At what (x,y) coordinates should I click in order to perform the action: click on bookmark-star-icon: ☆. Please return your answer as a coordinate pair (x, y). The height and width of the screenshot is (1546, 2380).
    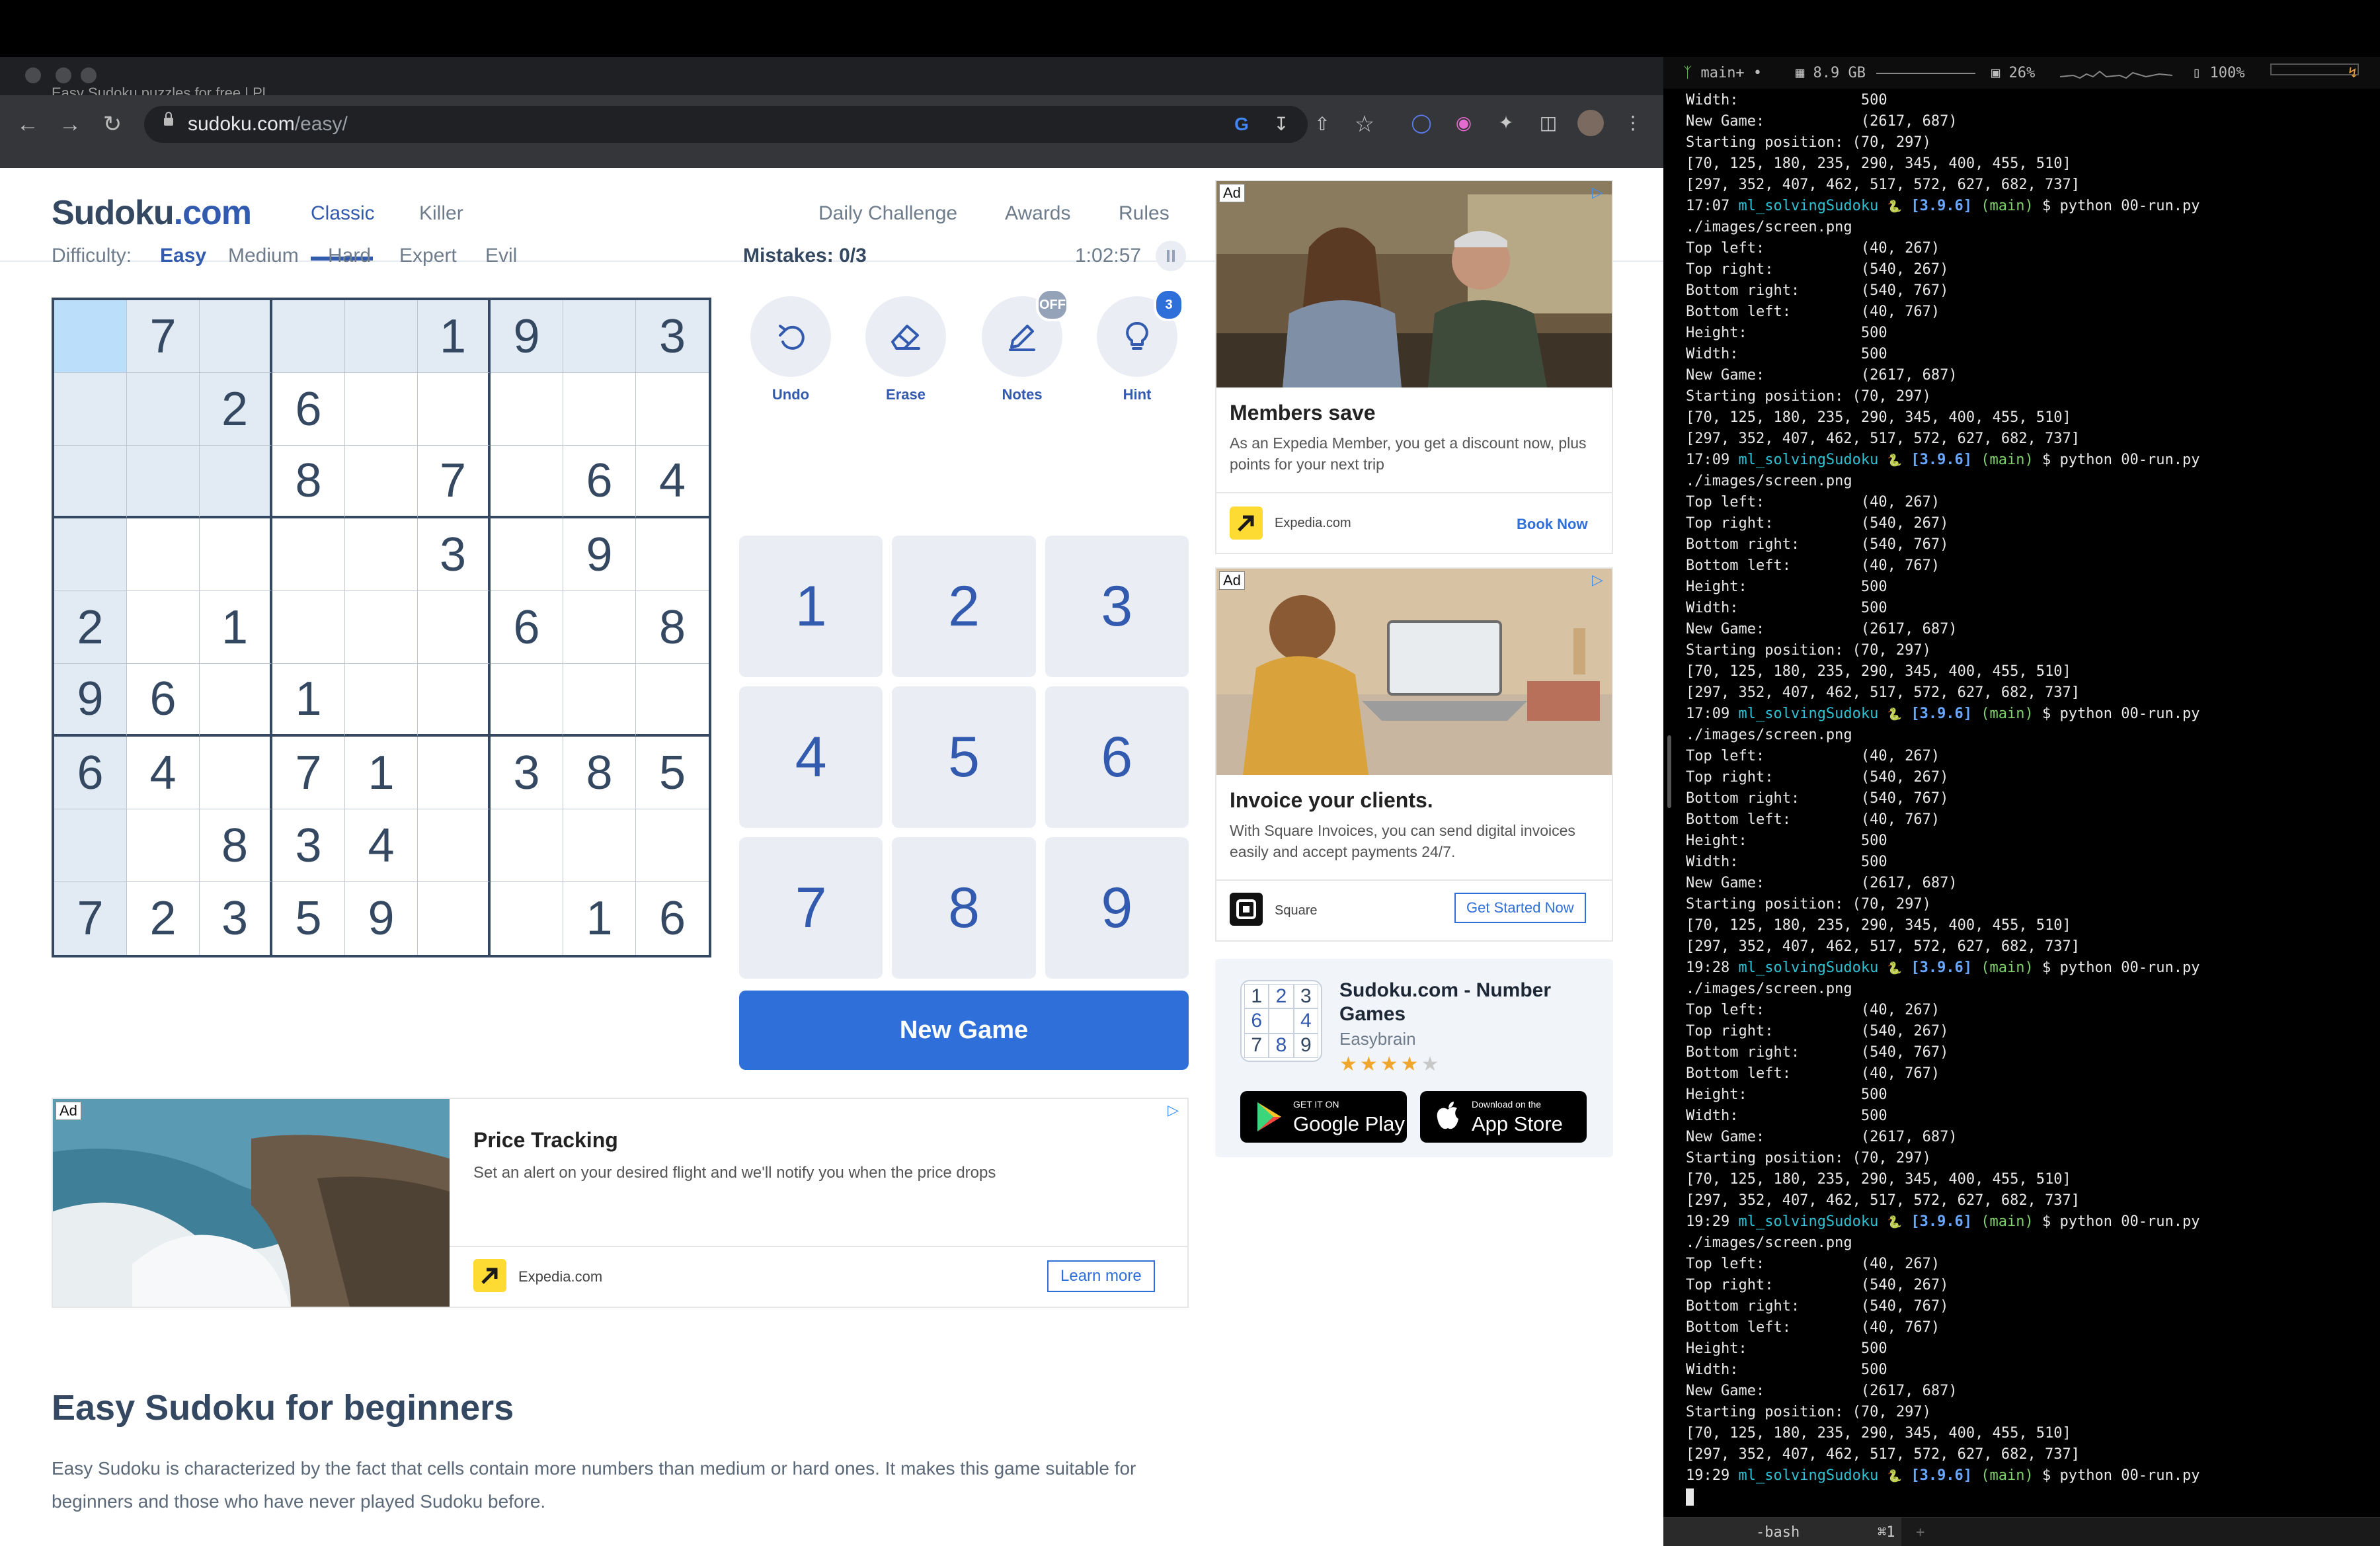
    Looking at the image, I should click on (1364, 124).